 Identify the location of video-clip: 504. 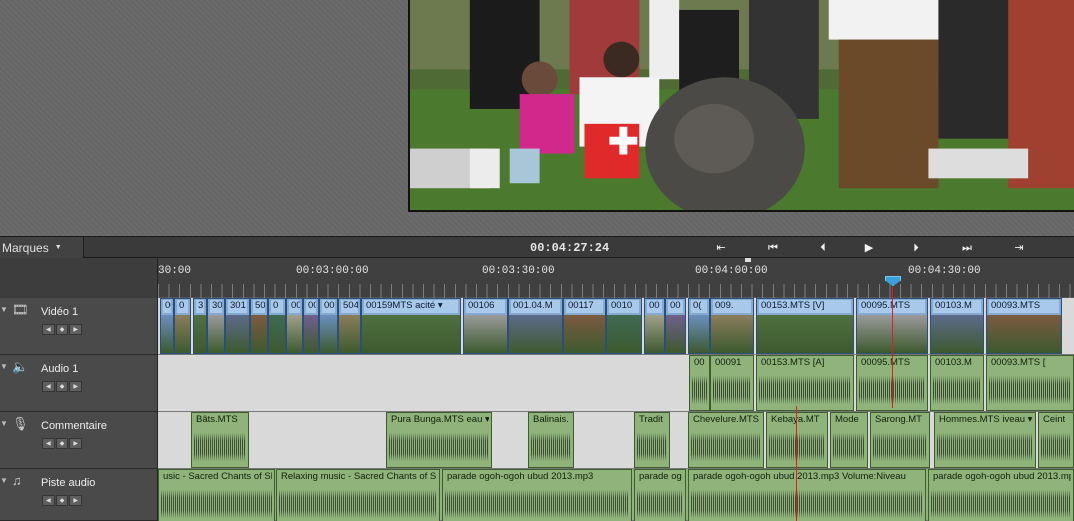
(349, 326).